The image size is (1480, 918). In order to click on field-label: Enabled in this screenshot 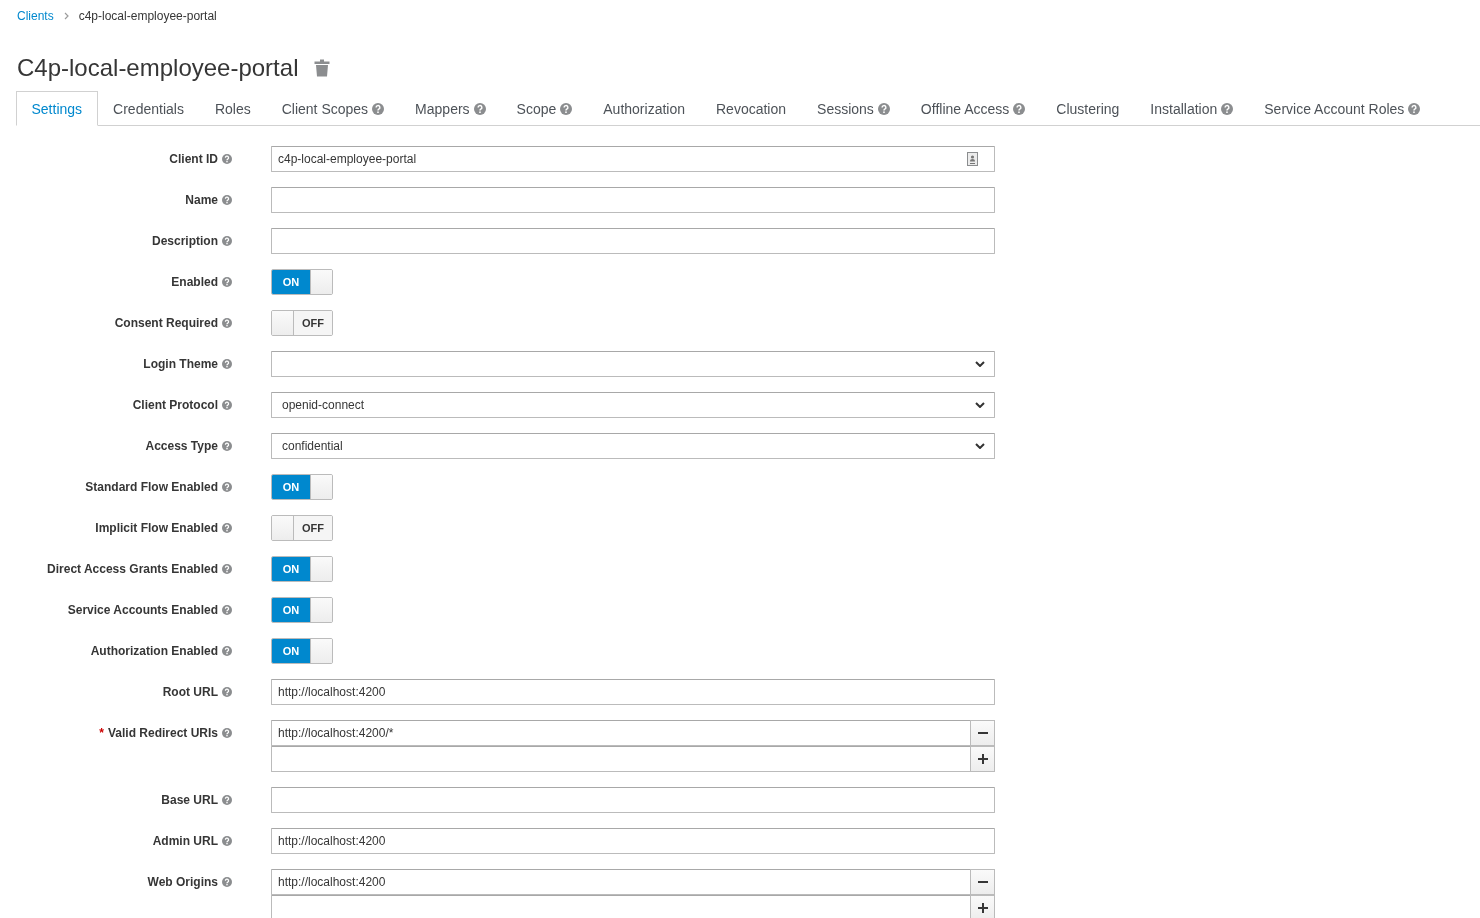, I will do `click(194, 282)`.